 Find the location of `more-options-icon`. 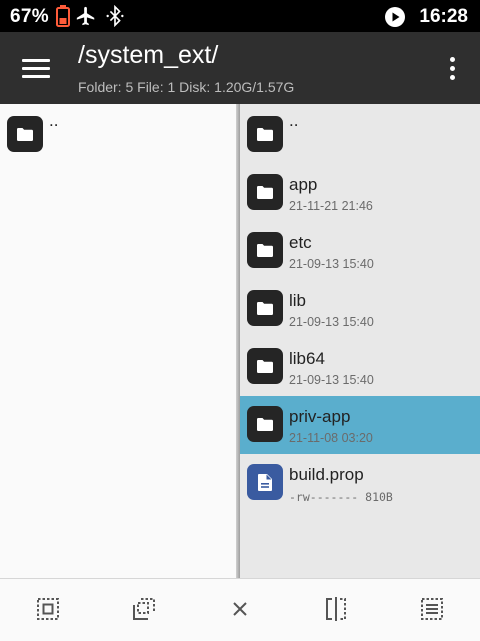

more-options-icon is located at coordinates (452, 68).